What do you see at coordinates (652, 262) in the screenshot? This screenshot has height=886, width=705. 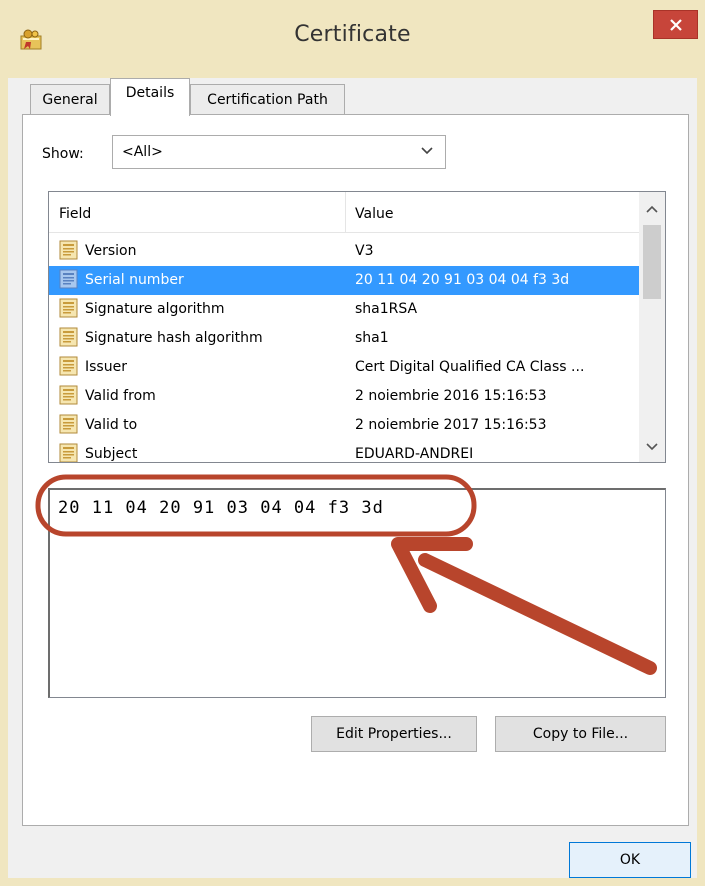 I see `scrollbar-thumb` at bounding box center [652, 262].